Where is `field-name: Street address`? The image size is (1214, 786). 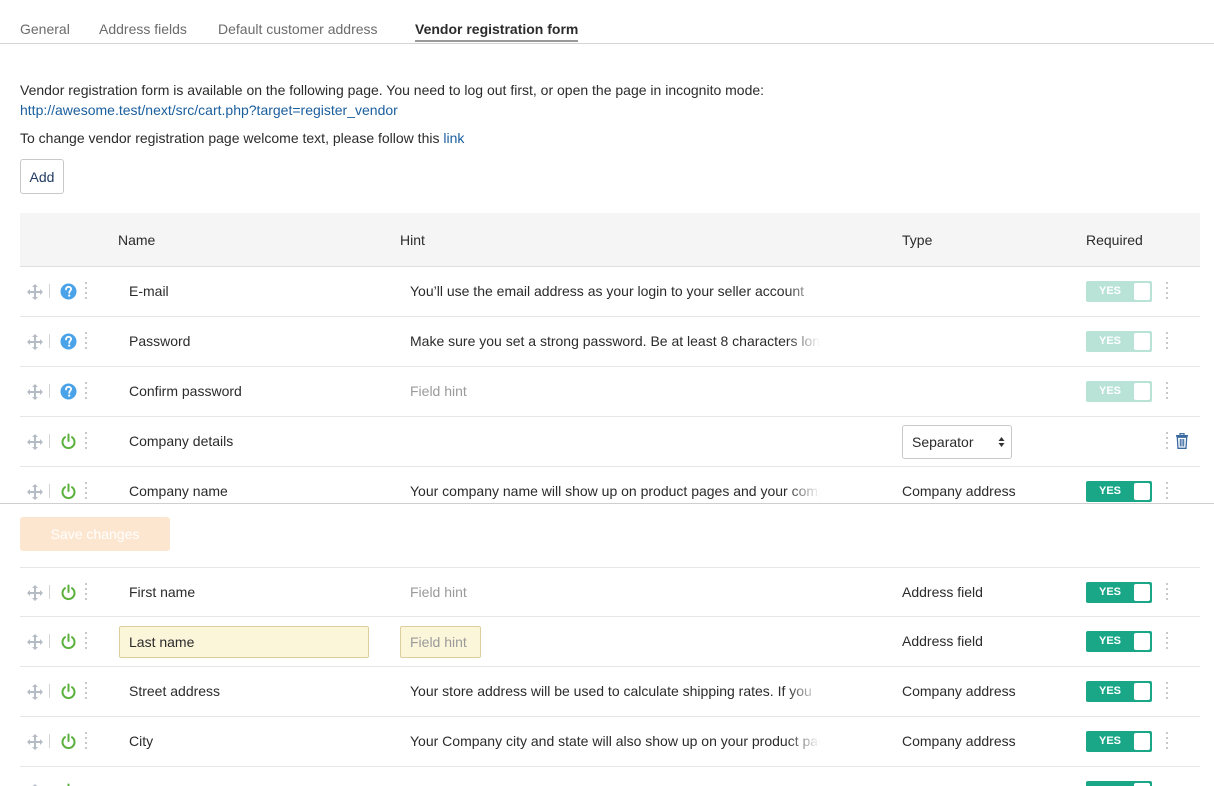 field-name: Street address is located at coordinates (259, 692).